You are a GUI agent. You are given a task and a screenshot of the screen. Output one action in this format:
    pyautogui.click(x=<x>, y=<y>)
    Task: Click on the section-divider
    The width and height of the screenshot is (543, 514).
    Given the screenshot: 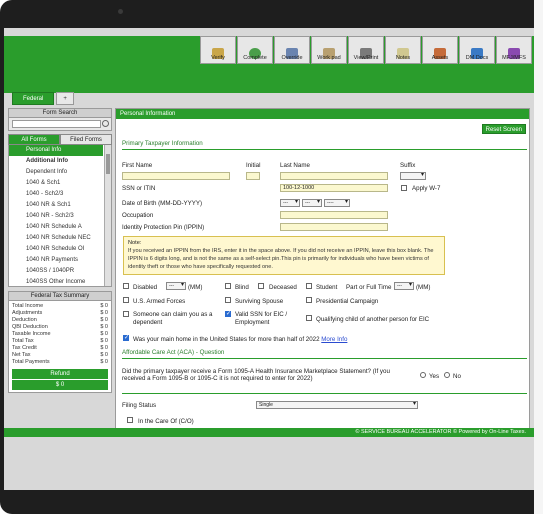 What is the action you would take?
    pyautogui.click(x=324, y=149)
    